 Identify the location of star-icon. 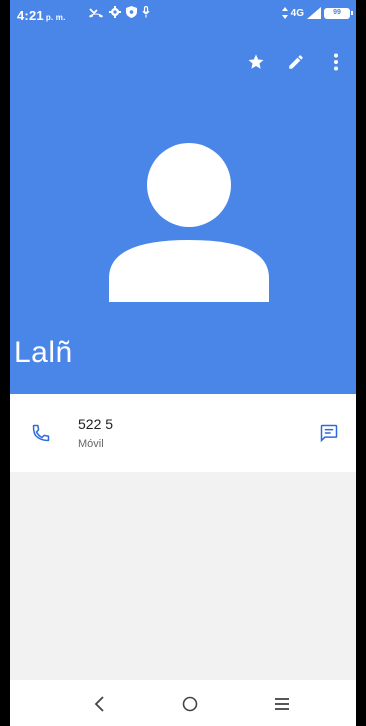
(256, 61).